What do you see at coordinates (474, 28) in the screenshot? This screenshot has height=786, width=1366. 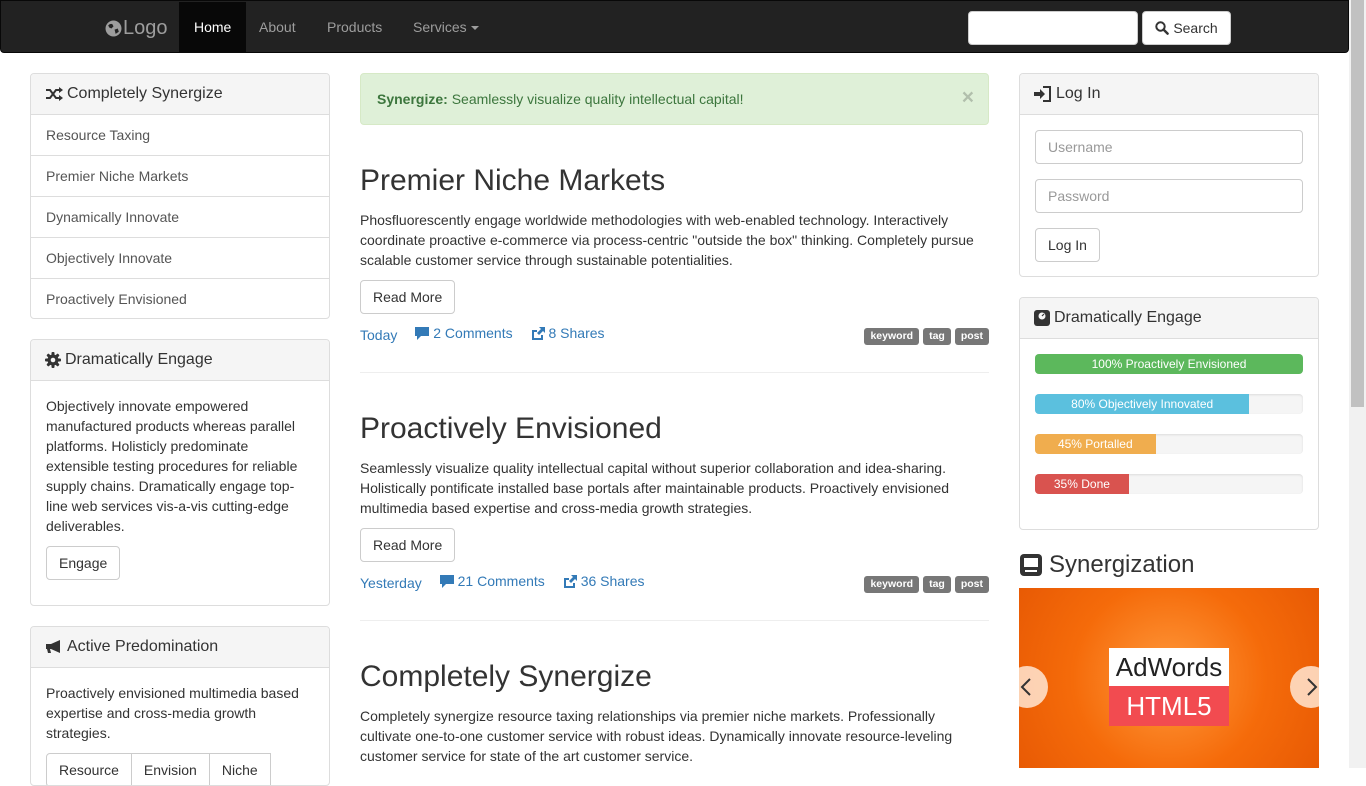 I see `caret-down-icon` at bounding box center [474, 28].